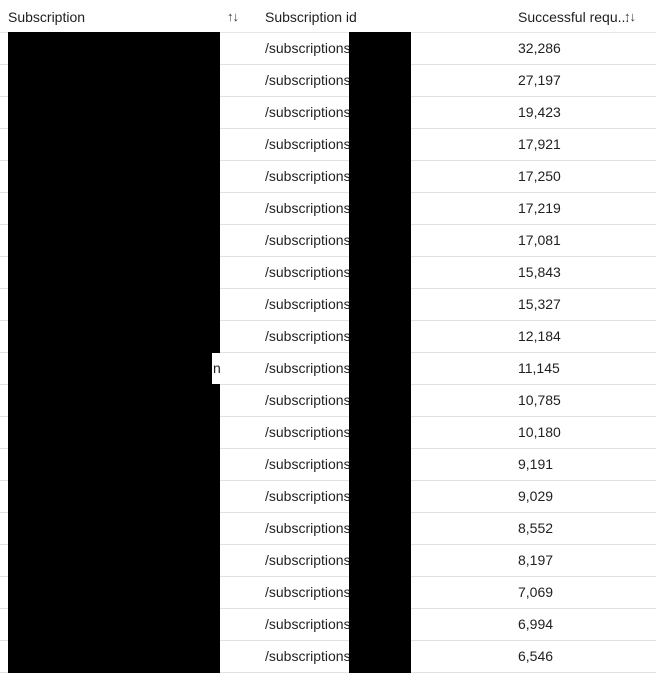 This screenshot has width=656, height=676. I want to click on column-header-subscription: Subscription, so click(115, 16).